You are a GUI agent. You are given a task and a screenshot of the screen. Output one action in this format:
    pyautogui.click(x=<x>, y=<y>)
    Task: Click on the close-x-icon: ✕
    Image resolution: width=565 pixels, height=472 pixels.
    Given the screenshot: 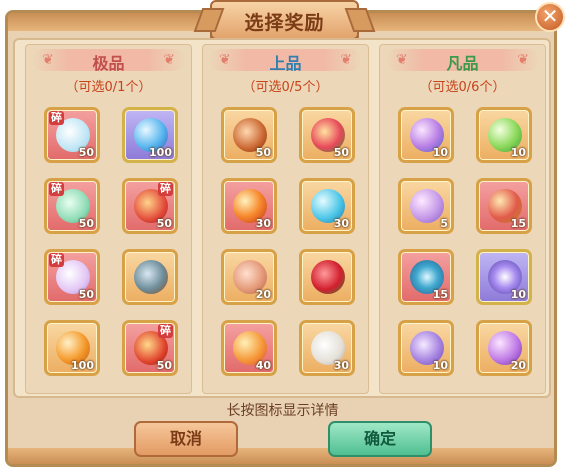 What is the action you would take?
    pyautogui.click(x=550, y=16)
    